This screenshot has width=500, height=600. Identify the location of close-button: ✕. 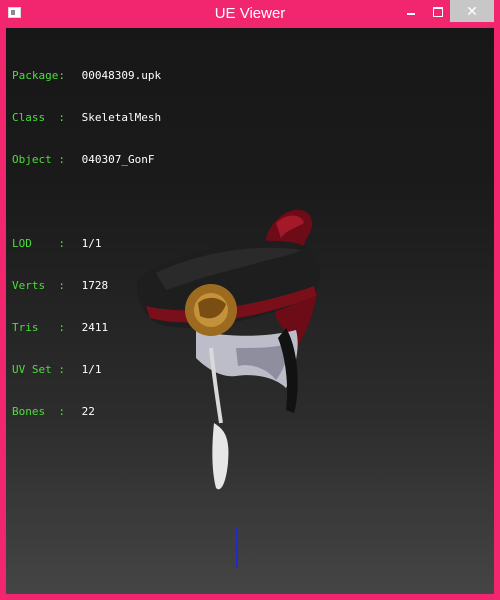
(472, 11).